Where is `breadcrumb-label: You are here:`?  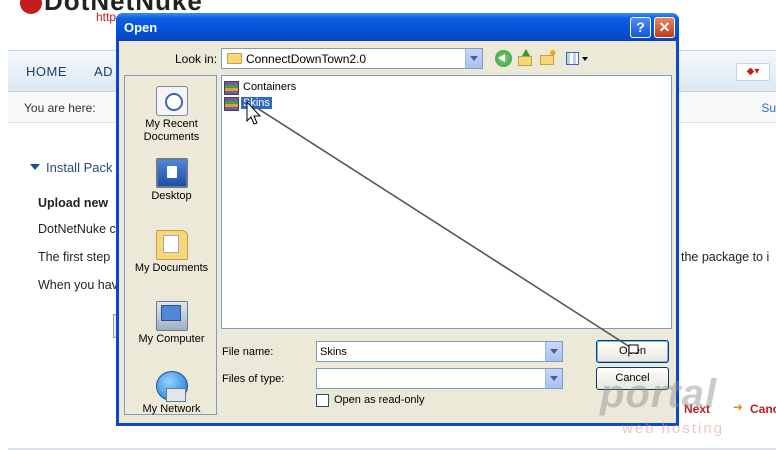
breadcrumb-label: You are here: is located at coordinates (60, 108).